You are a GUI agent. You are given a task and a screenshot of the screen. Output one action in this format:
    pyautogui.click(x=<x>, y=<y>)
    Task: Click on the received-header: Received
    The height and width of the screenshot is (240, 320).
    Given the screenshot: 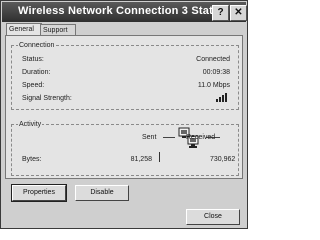 What is the action you would take?
    pyautogui.click(x=201, y=137)
    